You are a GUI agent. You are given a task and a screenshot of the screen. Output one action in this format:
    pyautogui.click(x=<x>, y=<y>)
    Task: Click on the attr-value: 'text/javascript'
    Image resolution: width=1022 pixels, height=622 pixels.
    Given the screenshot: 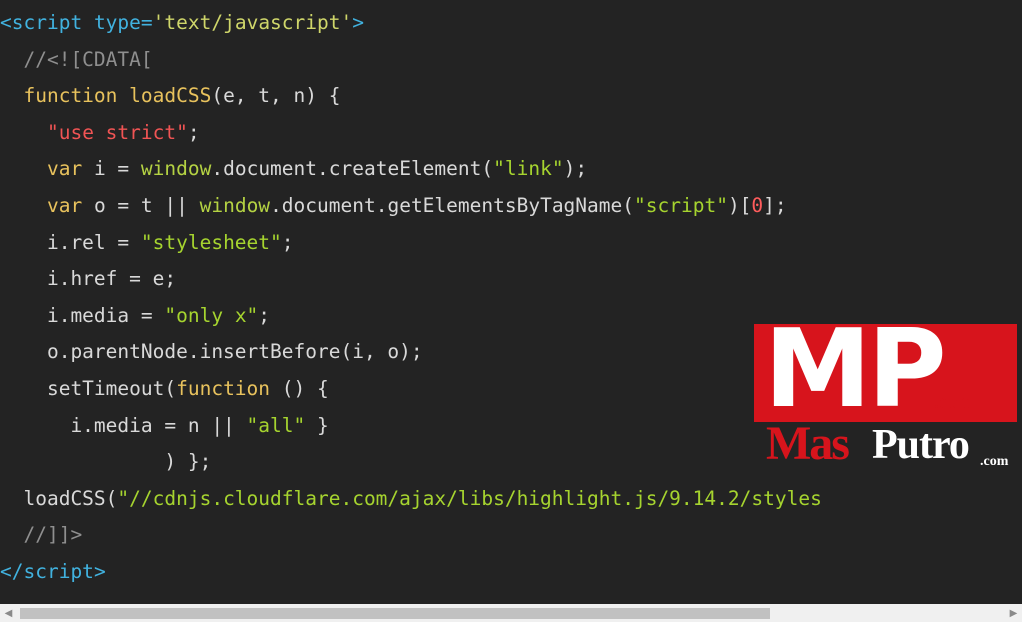 What is the action you would take?
    pyautogui.click(x=252, y=22)
    